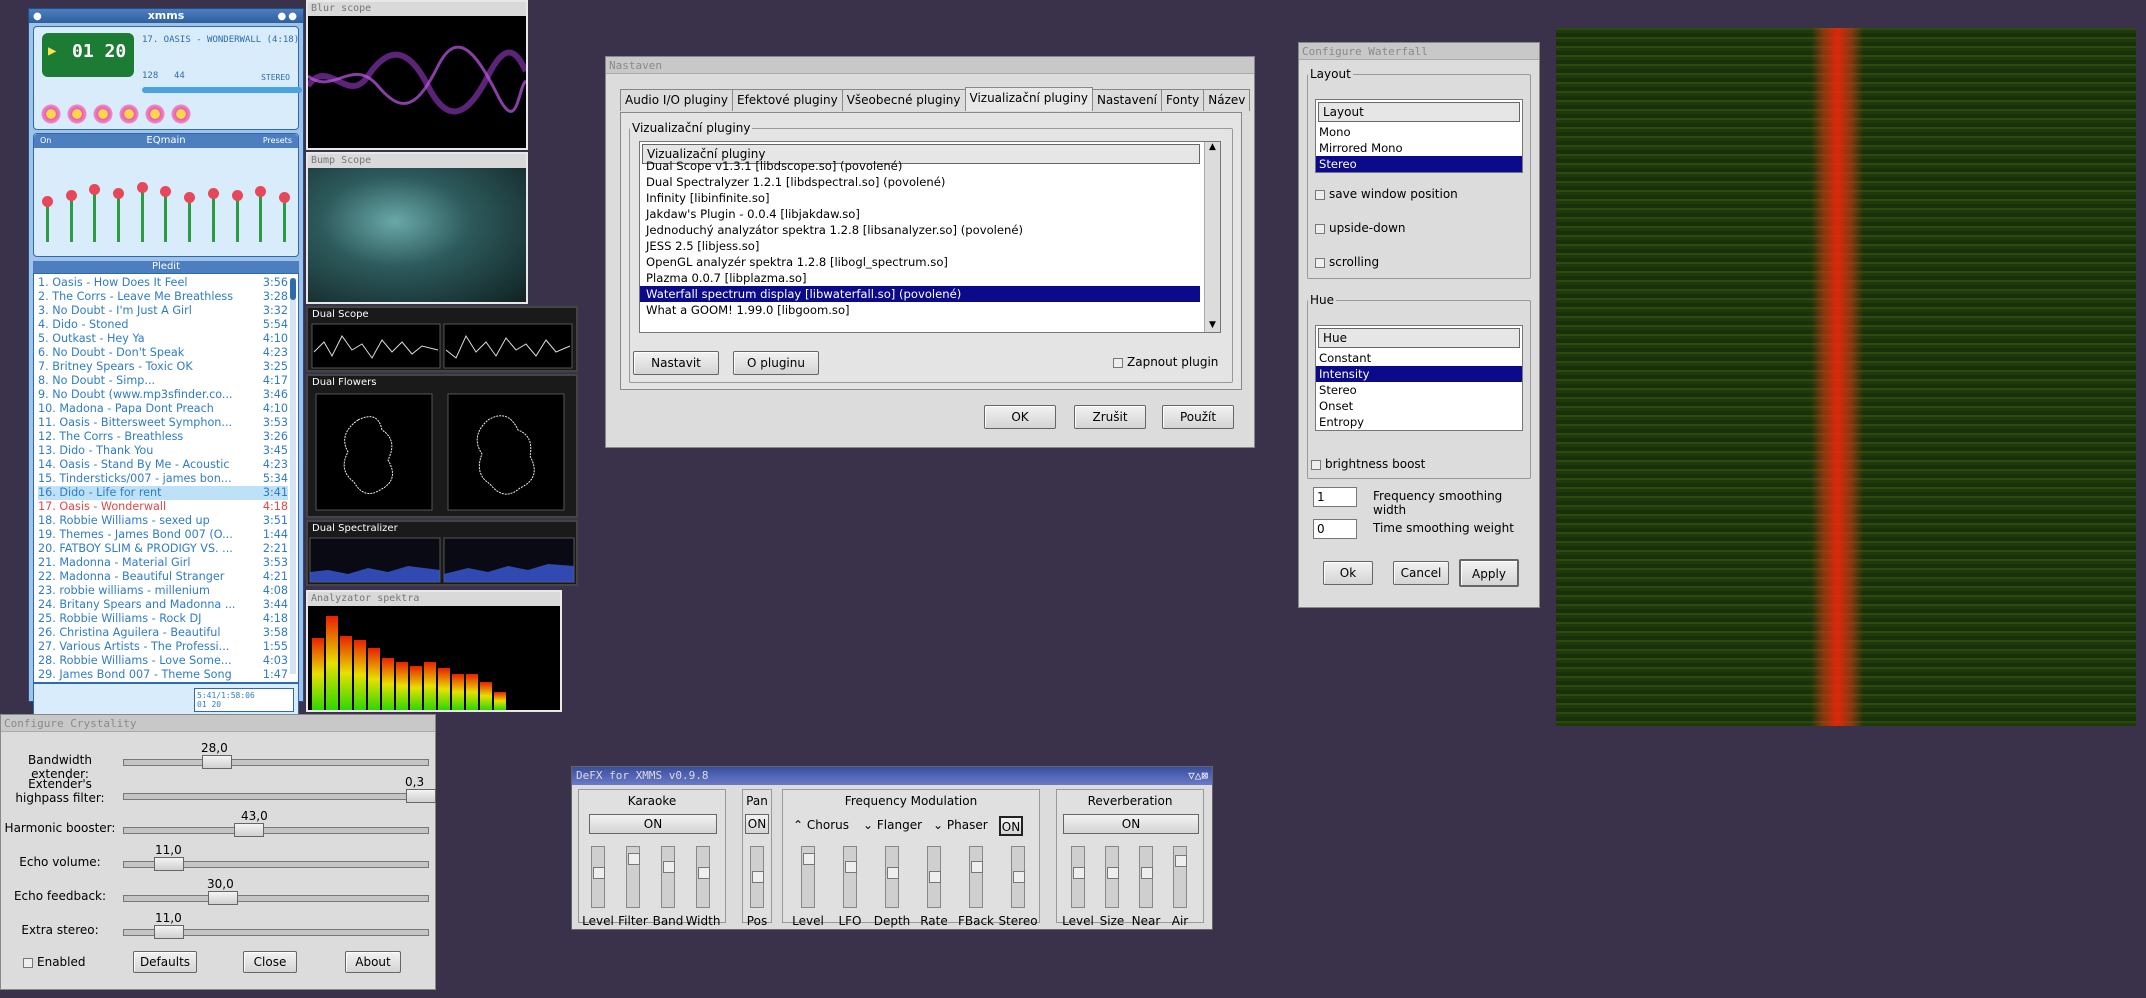  What do you see at coordinates (163, 507) in the screenshot?
I see `playlist-item: 17. Oasis - Wonderwall 4:18` at bounding box center [163, 507].